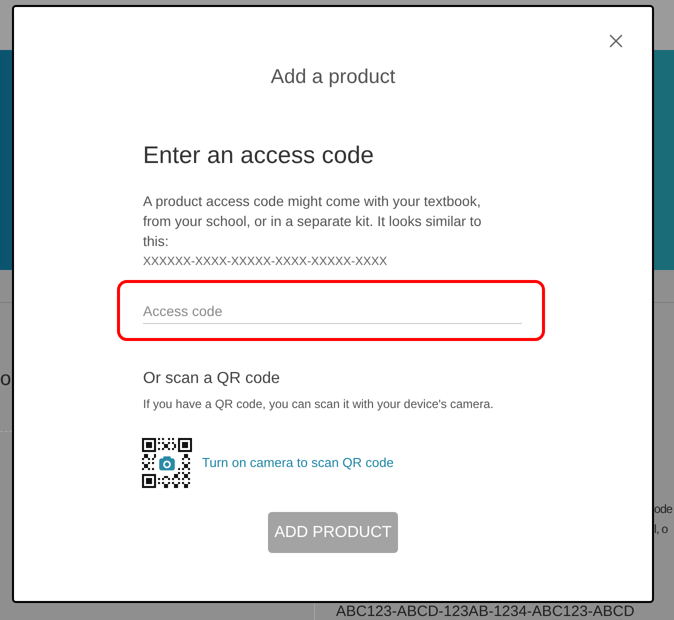 The image size is (674, 620). Describe the element at coordinates (211, 379) in the screenshot. I see `section-heading: Or scan a QR code` at that location.